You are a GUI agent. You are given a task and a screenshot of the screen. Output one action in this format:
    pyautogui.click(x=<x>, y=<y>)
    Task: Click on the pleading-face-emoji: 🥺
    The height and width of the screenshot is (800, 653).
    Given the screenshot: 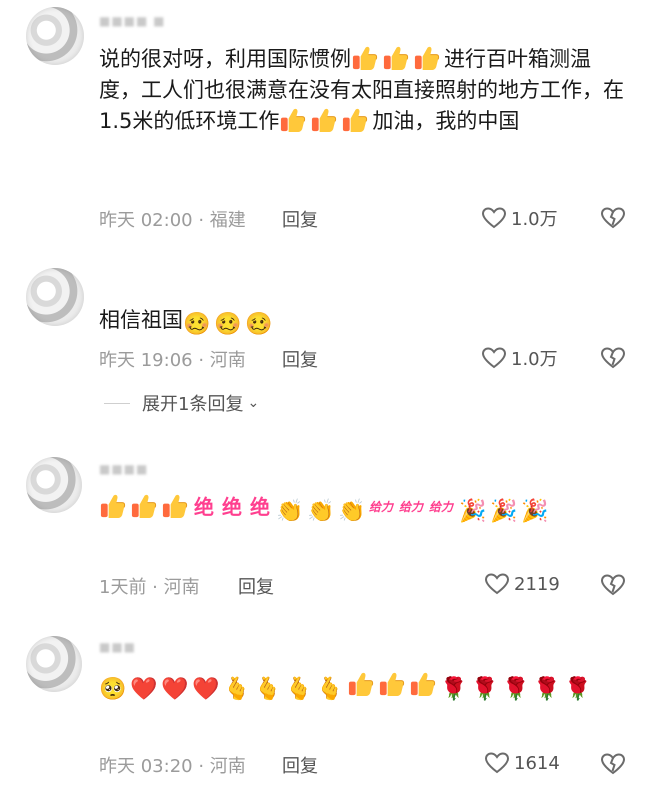 What is the action you would take?
    pyautogui.click(x=113, y=689)
    